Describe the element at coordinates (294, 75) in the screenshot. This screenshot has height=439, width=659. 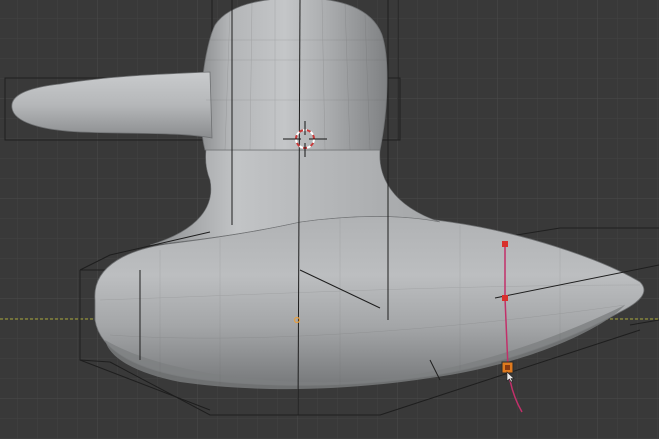
I see `duck-head` at that location.